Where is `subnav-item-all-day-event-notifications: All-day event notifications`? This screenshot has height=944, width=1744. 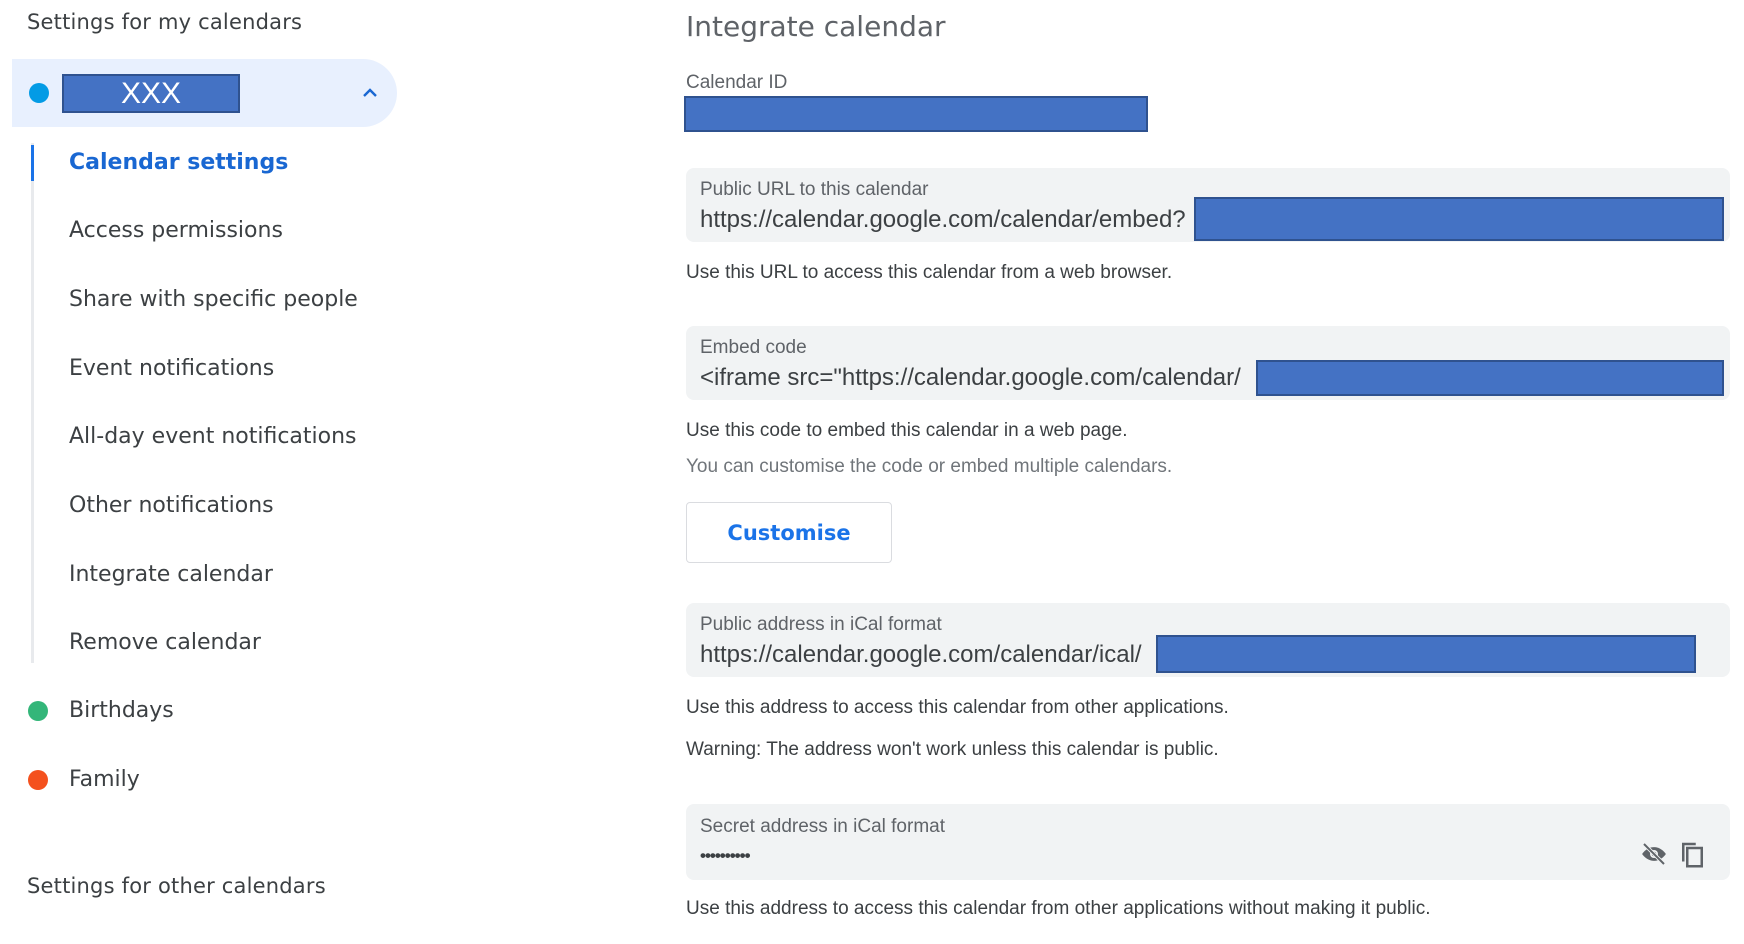 subnav-item-all-day-event-notifications: All-day event notifications is located at coordinates (213, 437).